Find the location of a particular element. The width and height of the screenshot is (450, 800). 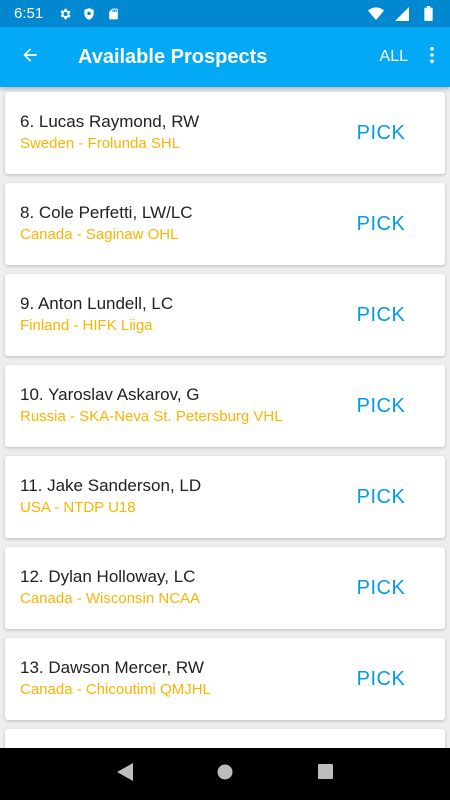

nav-back-button is located at coordinates (125, 774).